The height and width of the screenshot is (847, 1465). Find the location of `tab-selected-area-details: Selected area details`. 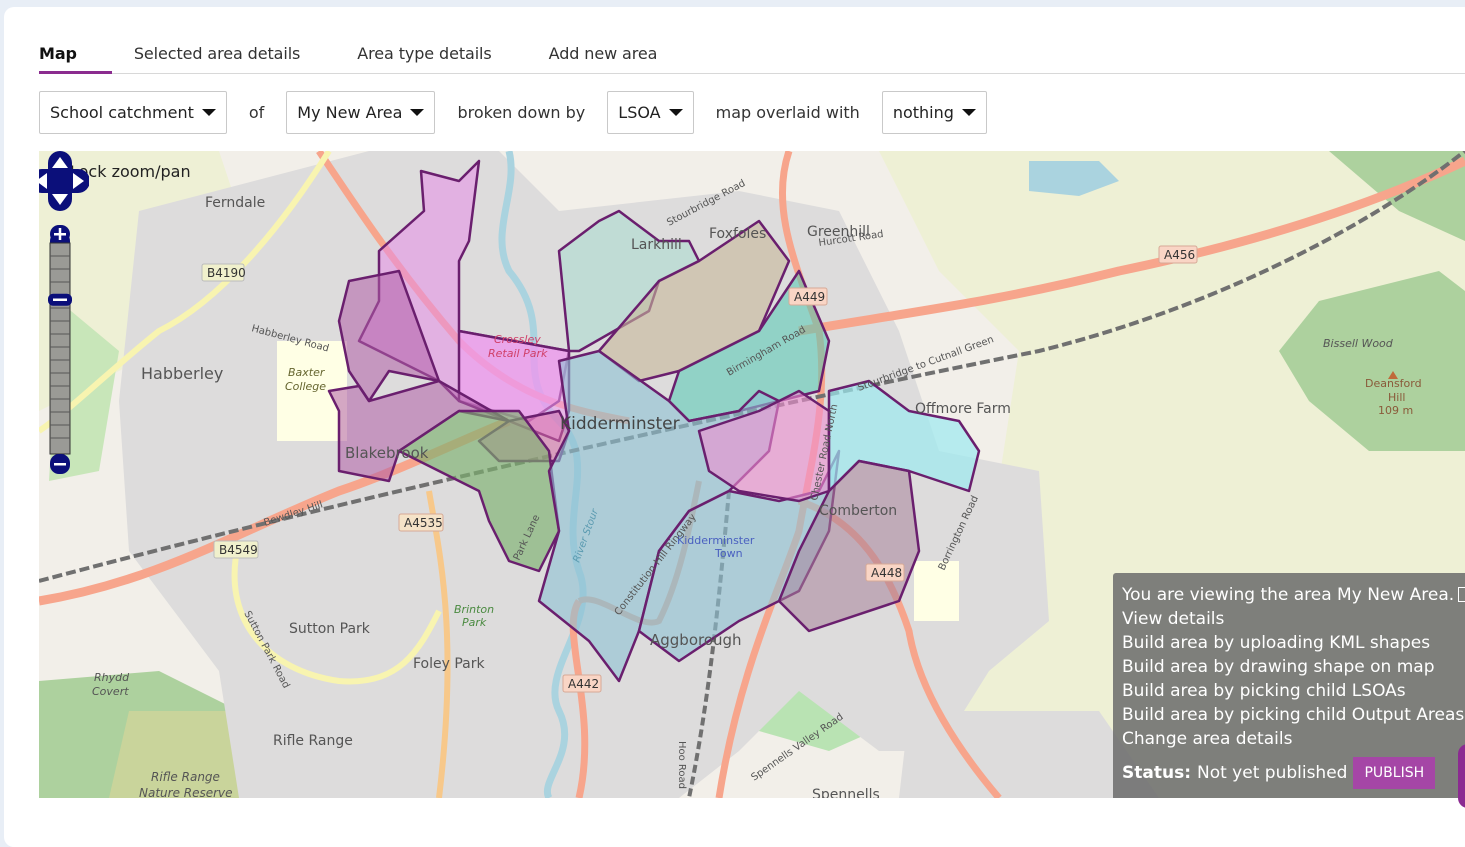

tab-selected-area-details: Selected area details is located at coordinates (217, 56).